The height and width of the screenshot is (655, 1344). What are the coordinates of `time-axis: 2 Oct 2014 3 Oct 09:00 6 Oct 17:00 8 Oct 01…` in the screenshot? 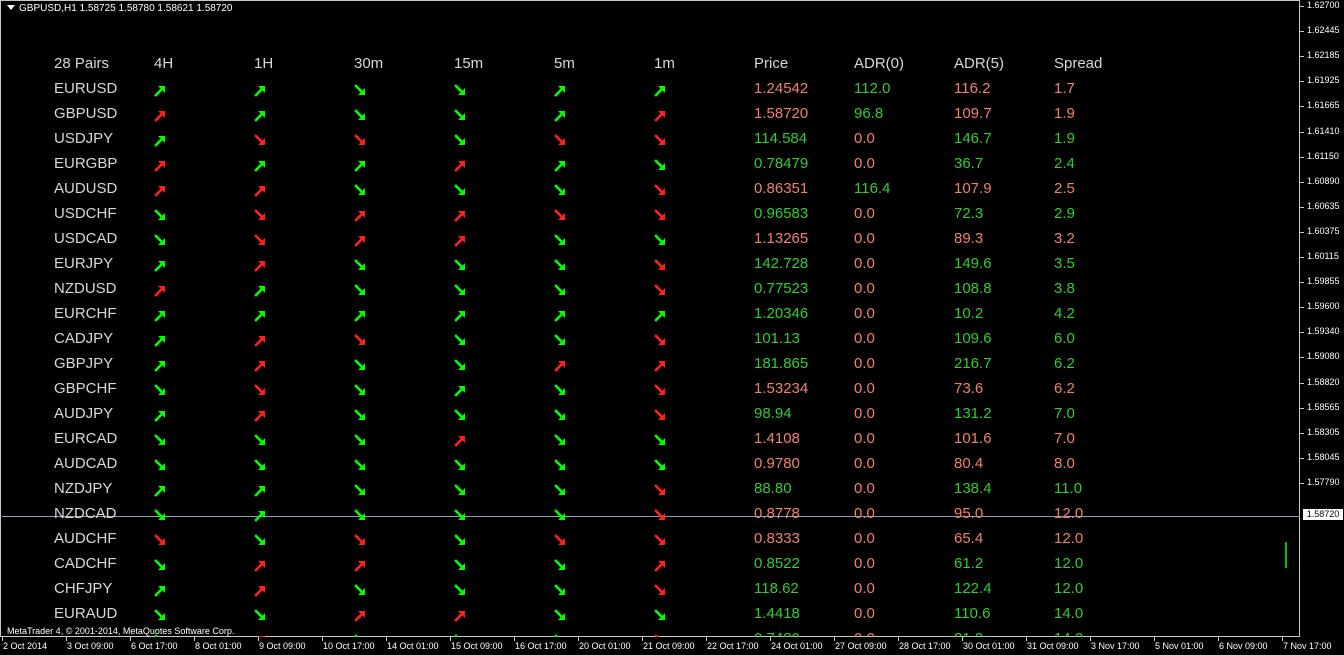 It's located at (672, 646).